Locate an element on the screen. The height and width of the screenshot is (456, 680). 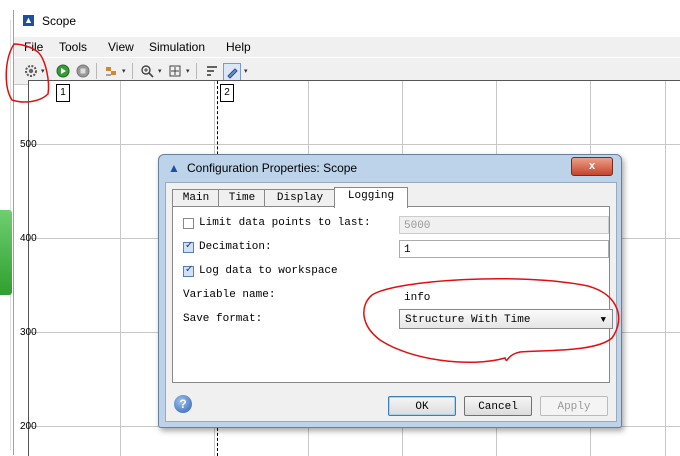
limit-row: Limit data points to last: is located at coordinates (277, 223).